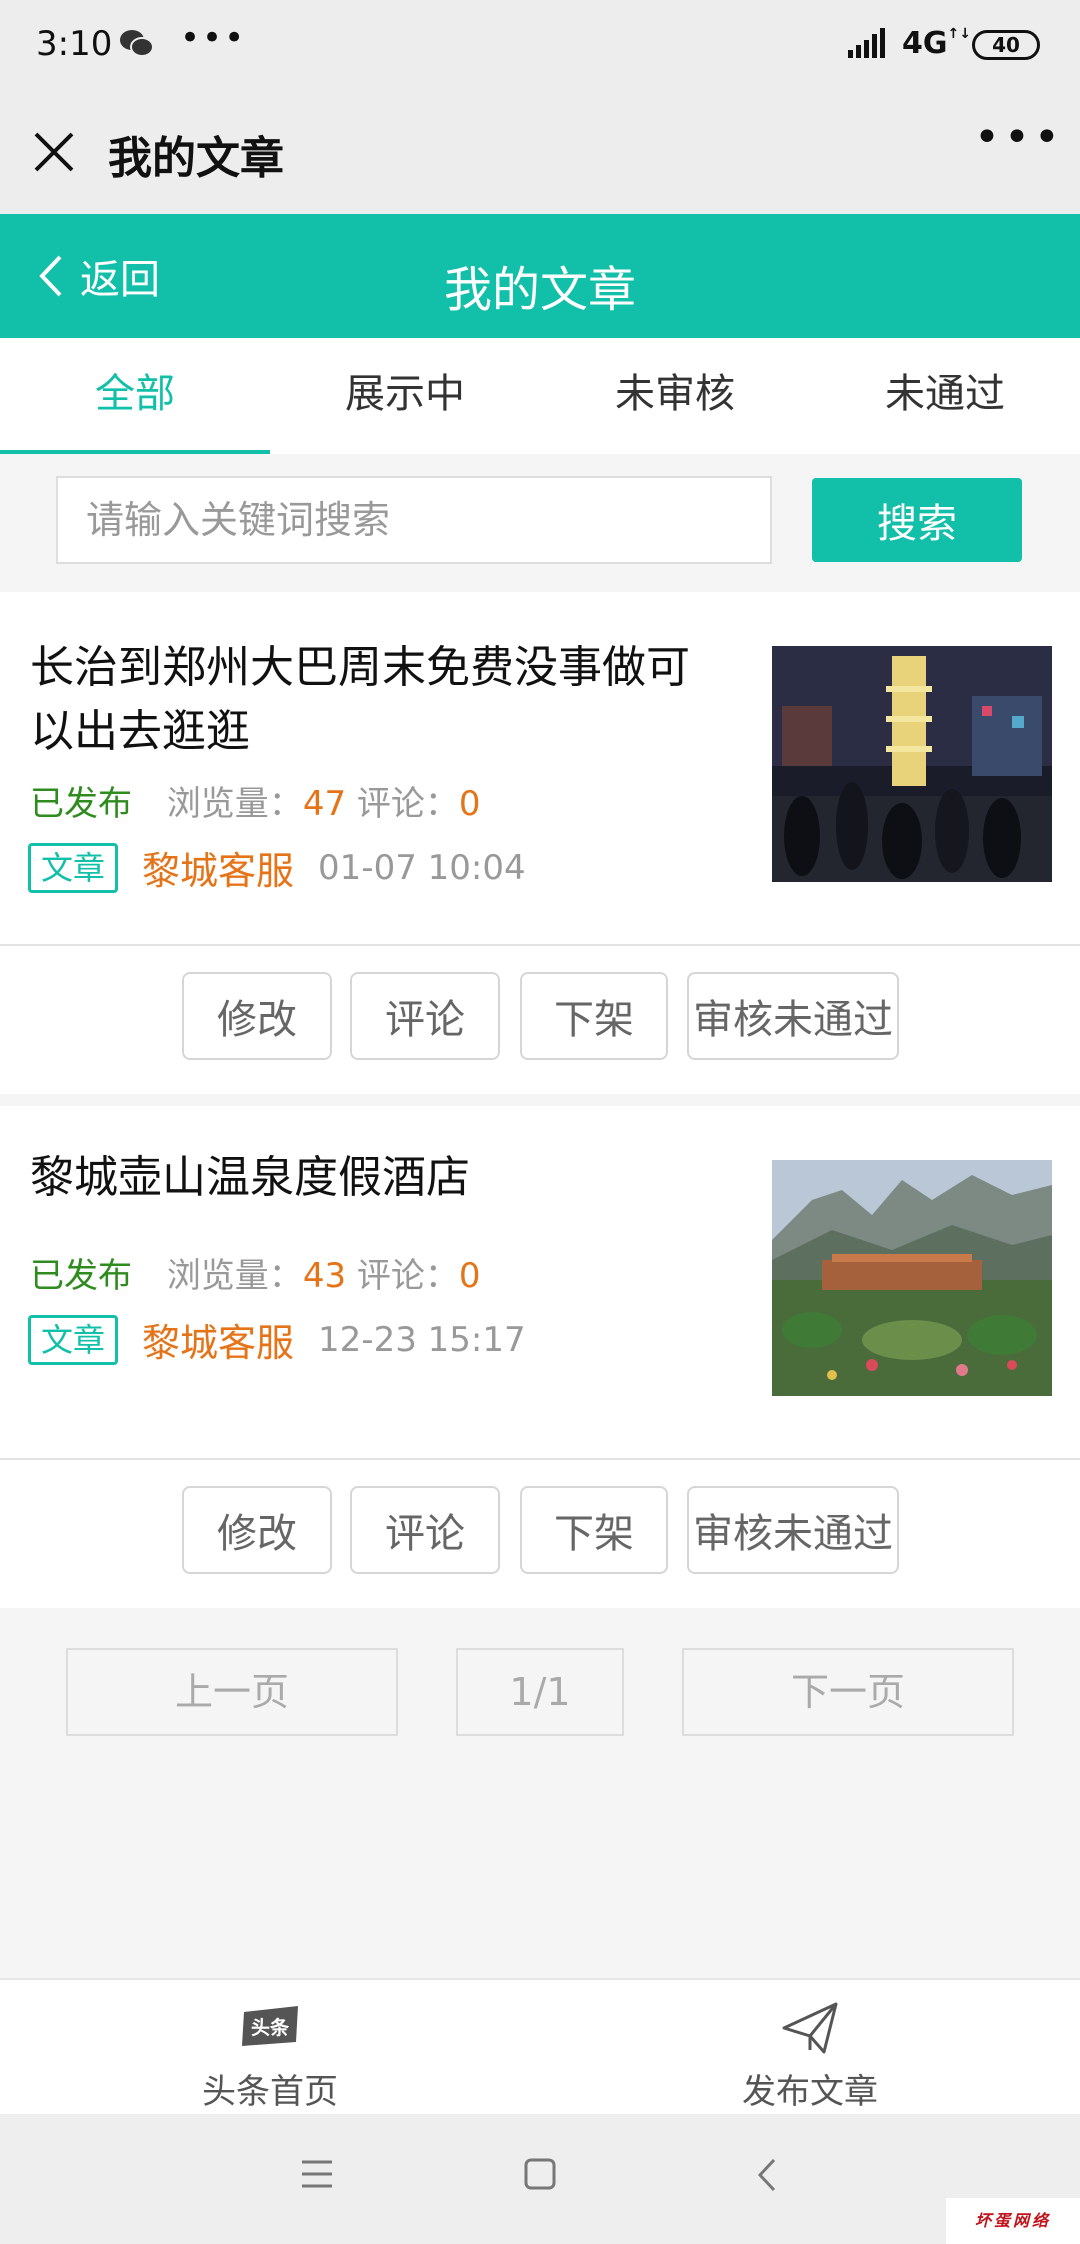 This screenshot has width=1080, height=2244. Describe the element at coordinates (196, 158) in the screenshot. I see `wechat-page-title: 我的文章` at that location.